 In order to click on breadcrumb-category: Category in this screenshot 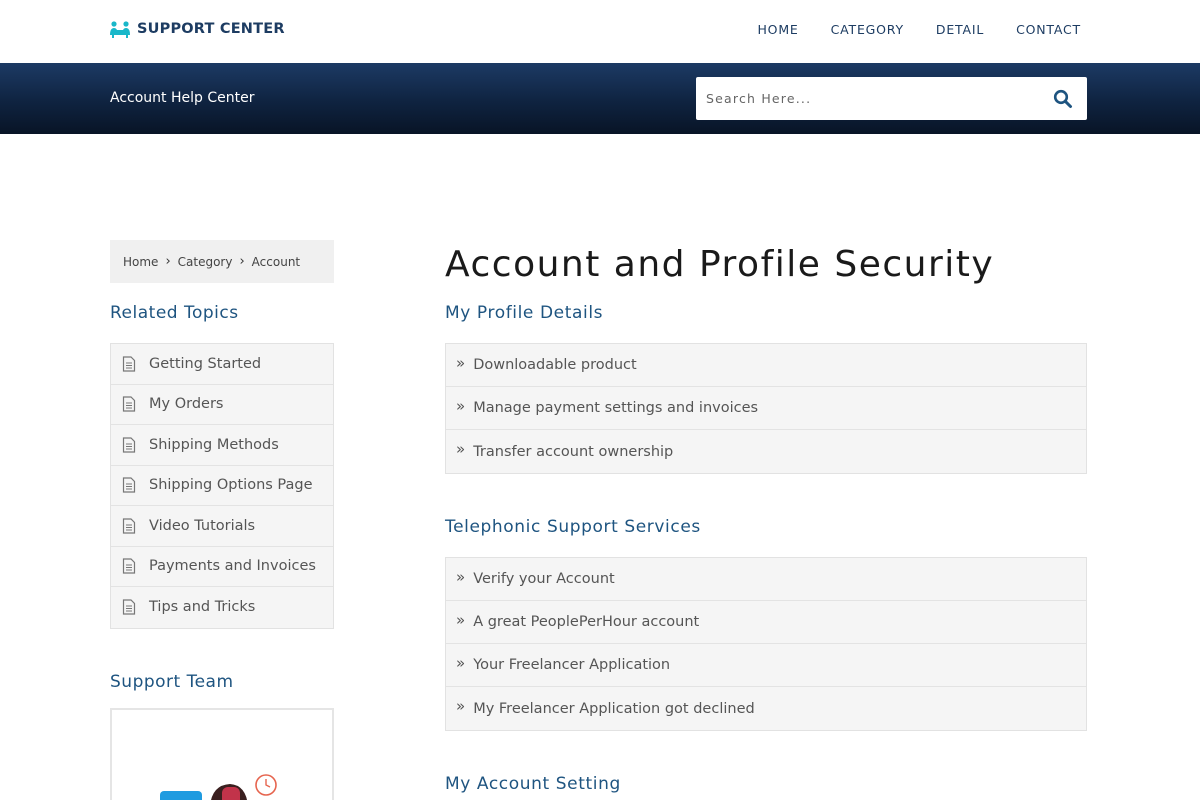, I will do `click(205, 262)`.